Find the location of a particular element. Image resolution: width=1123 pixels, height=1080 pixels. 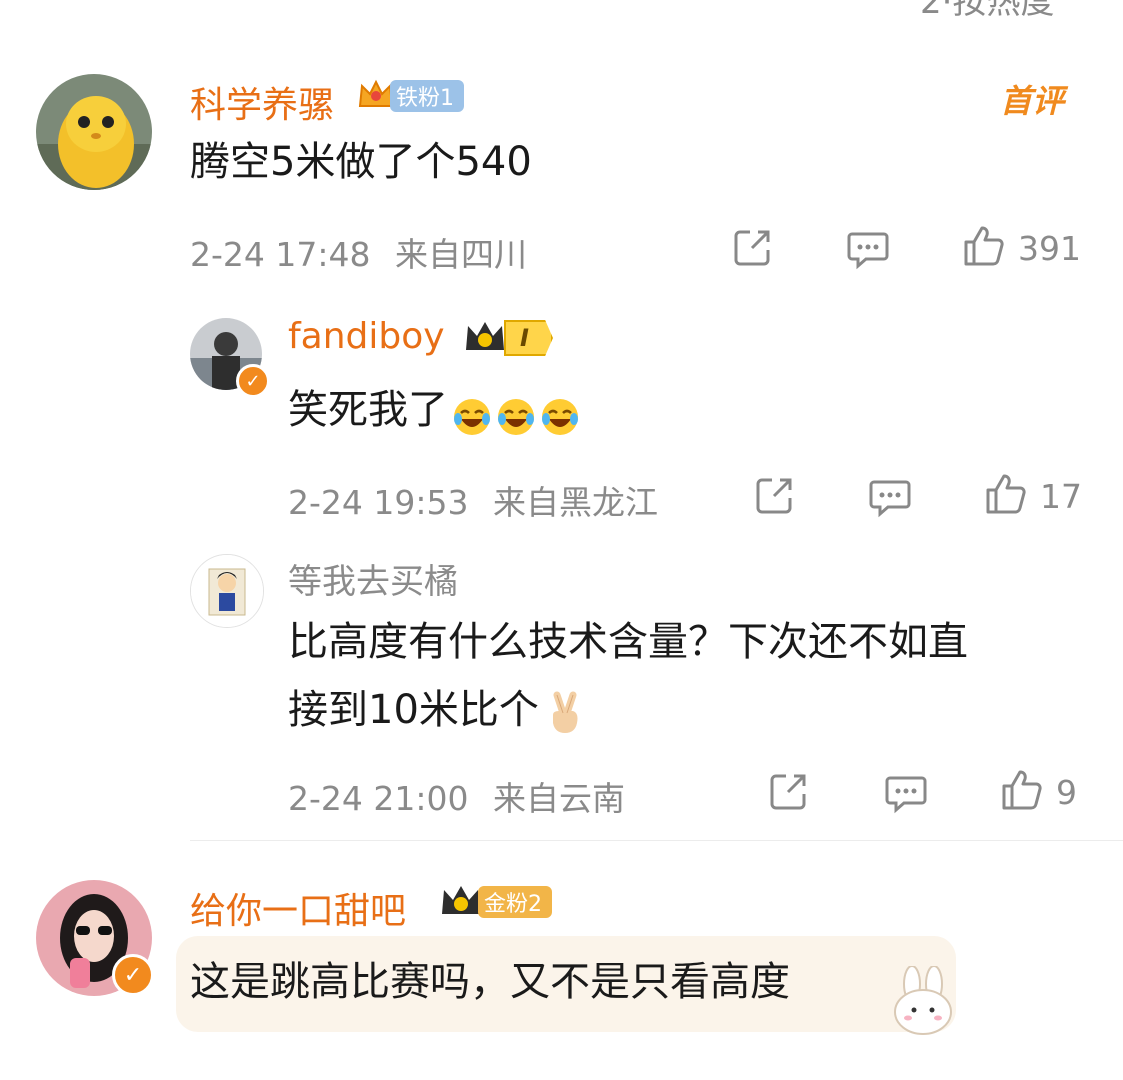

reply-text: 笑死我了 is located at coordinates (434, 410).